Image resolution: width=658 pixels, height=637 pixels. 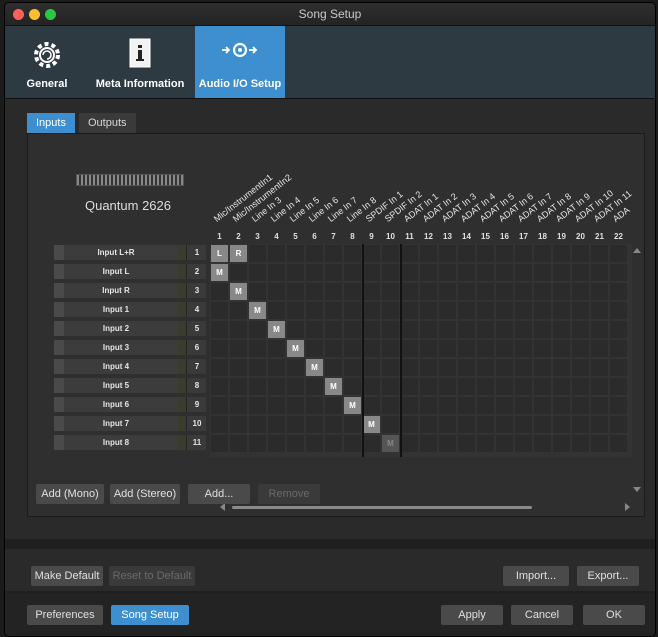 I want to click on apply-button: Apply, so click(x=472, y=615).